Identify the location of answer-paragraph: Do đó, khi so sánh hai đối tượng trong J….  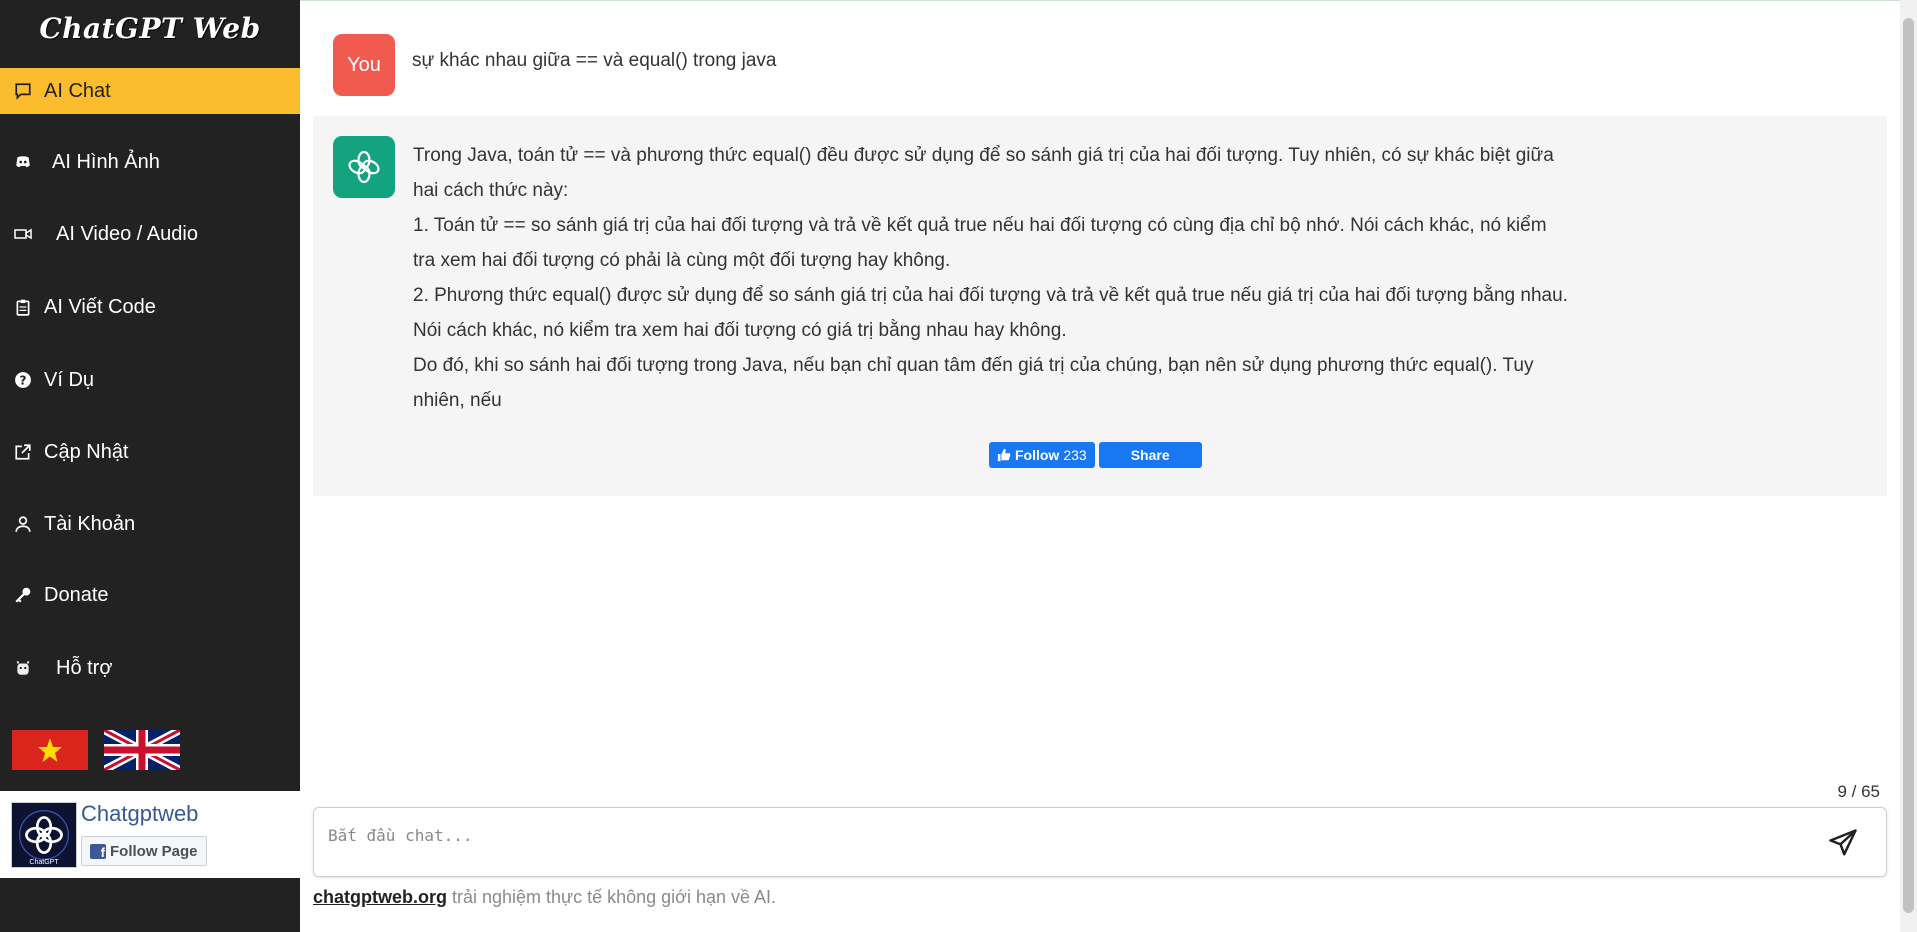
(973, 383).